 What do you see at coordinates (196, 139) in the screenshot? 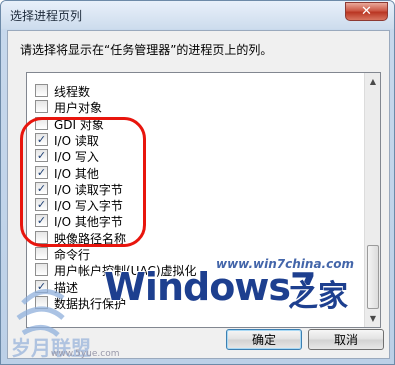
I see `list-item: ✓ I/O 读取` at bounding box center [196, 139].